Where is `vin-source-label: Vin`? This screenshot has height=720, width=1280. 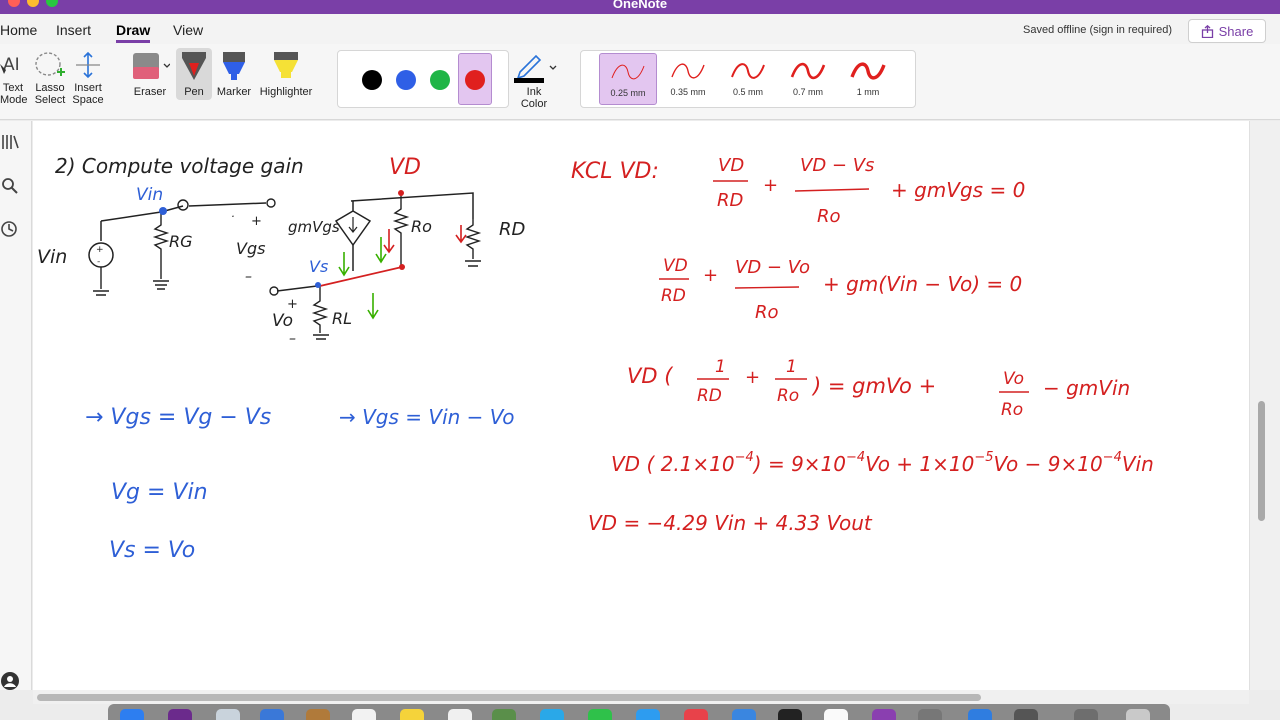 vin-source-label: Vin is located at coordinates (52, 257).